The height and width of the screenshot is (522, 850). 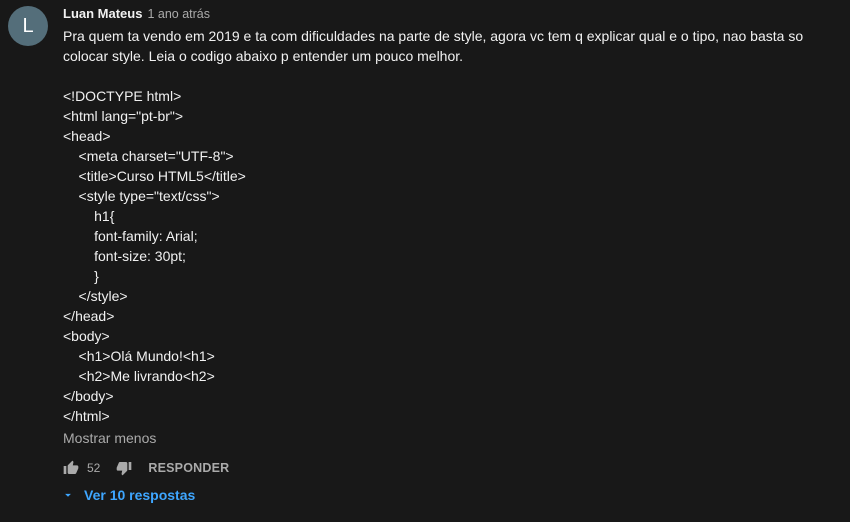 I want to click on code-line: <title>Curso HTML5</title>, so click(x=154, y=176).